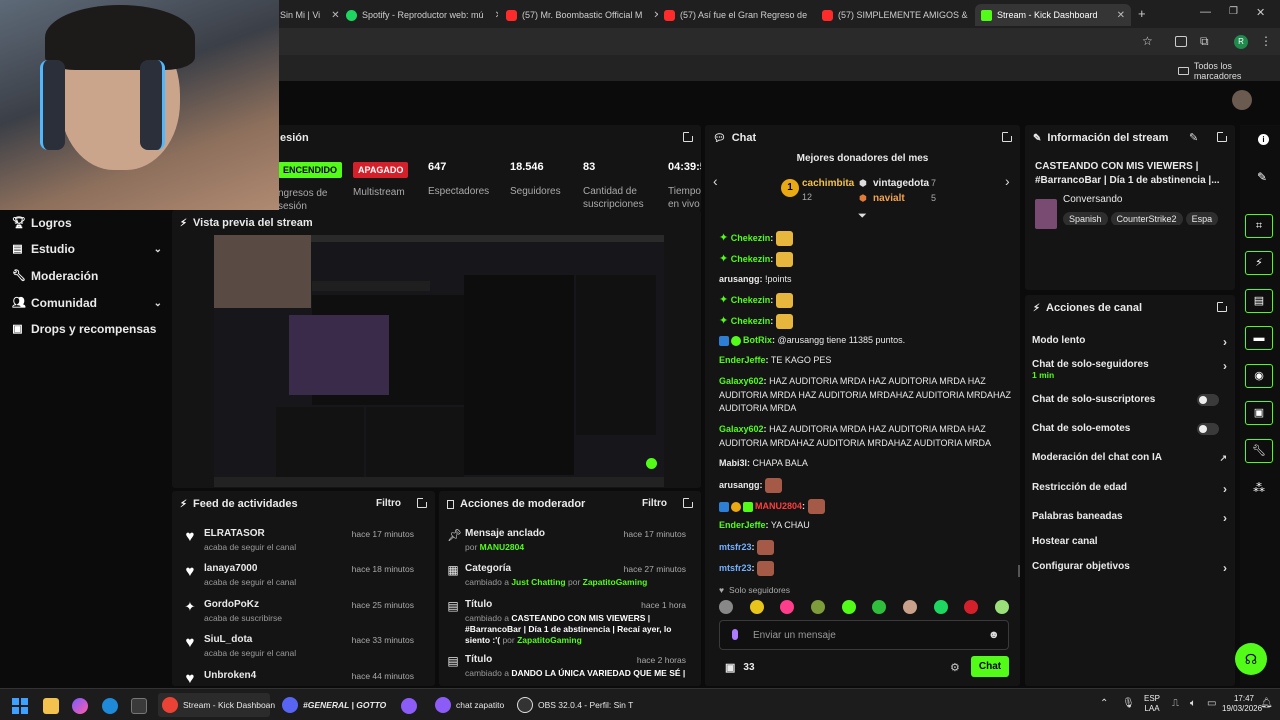  I want to click on chat-user: arusangg, so click(739, 279).